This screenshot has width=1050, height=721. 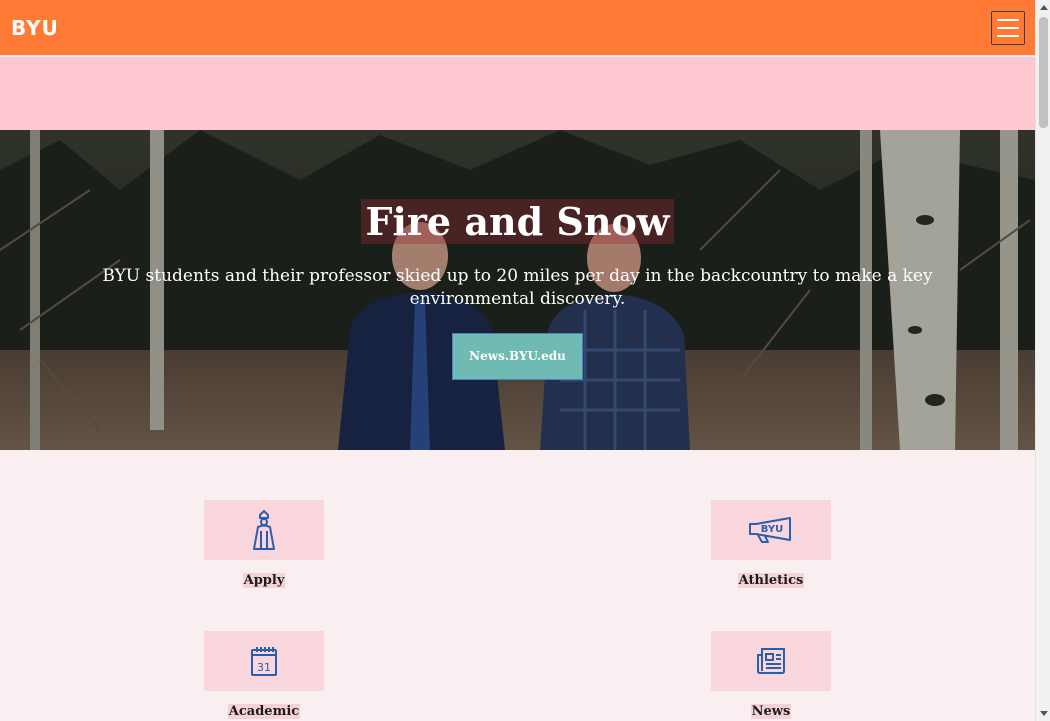 What do you see at coordinates (517, 93) in the screenshot?
I see `alert-banner` at bounding box center [517, 93].